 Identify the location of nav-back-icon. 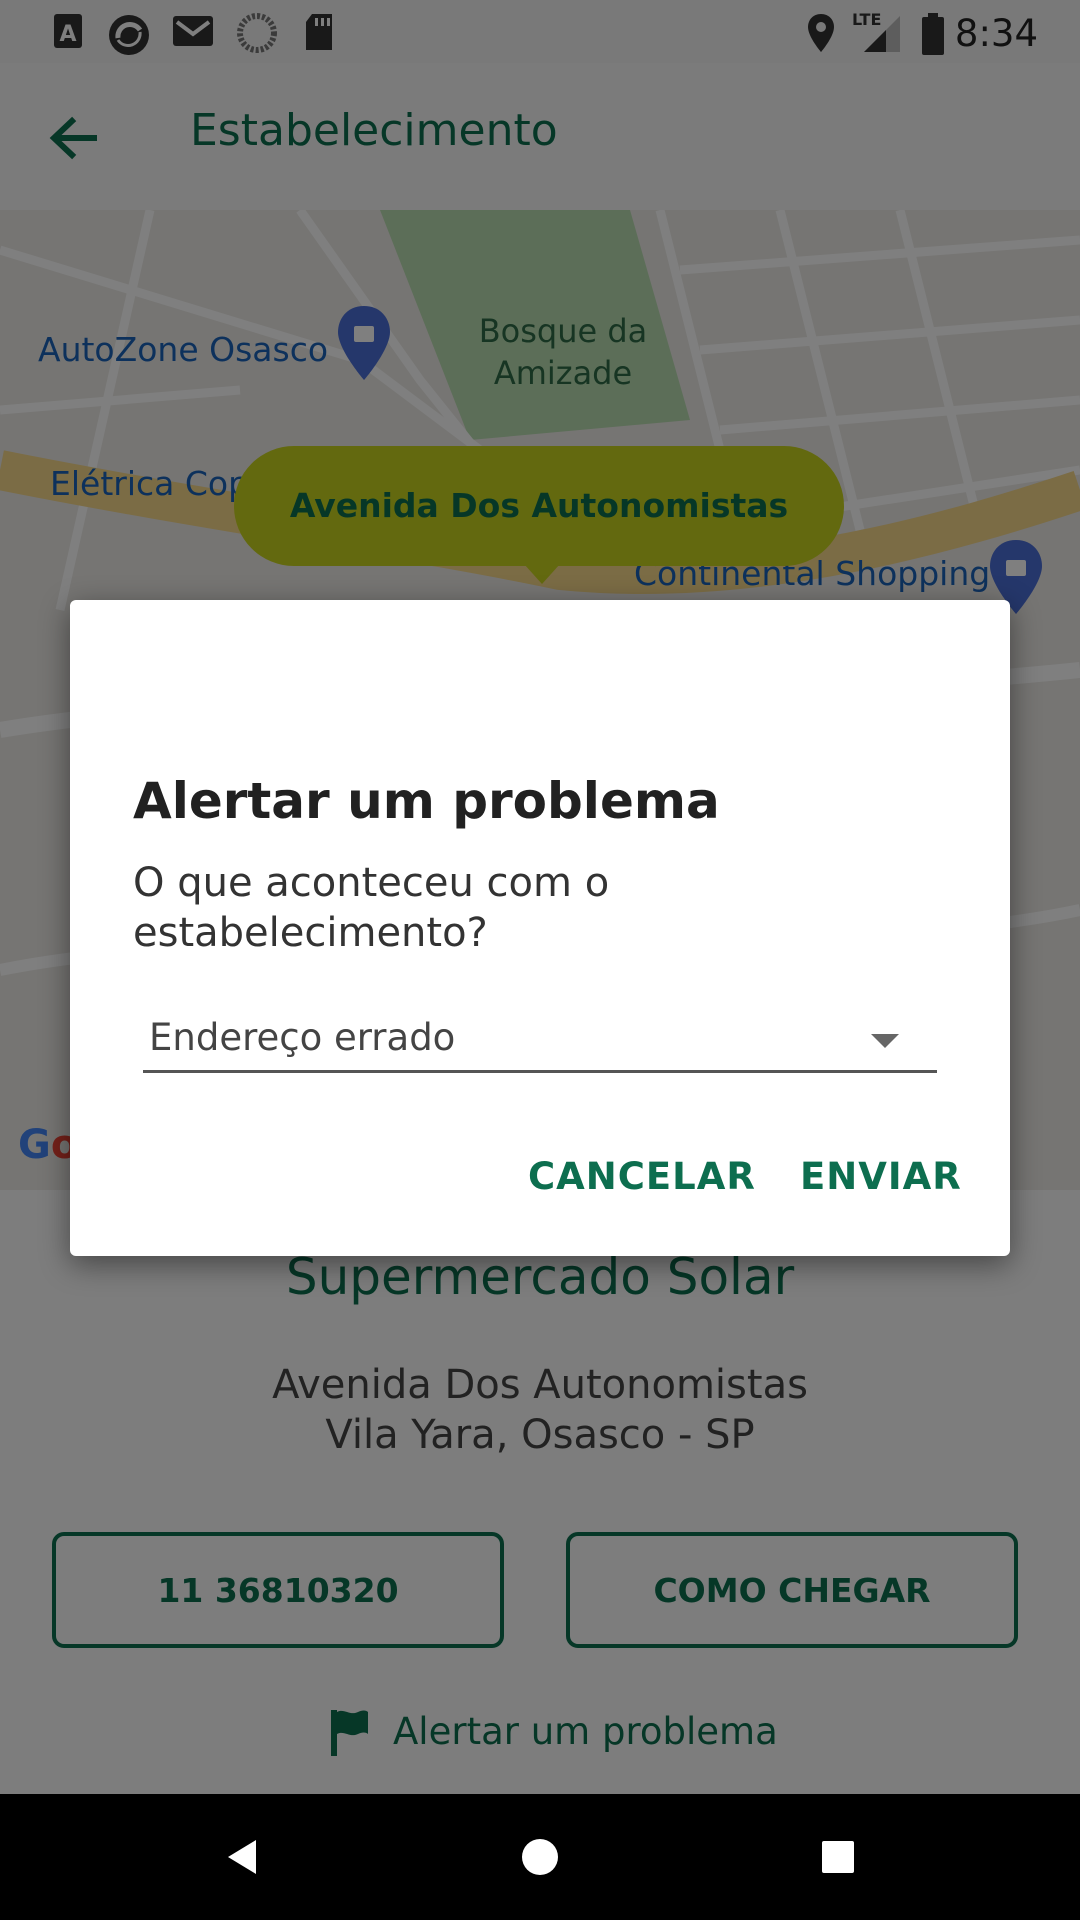
(242, 1857).